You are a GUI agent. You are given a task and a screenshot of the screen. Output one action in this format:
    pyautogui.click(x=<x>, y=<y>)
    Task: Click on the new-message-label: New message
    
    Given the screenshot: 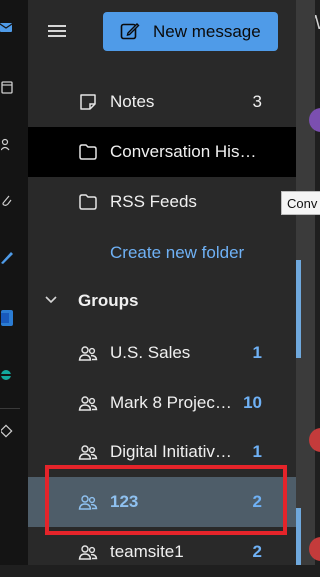 What is the action you would take?
    pyautogui.click(x=207, y=31)
    